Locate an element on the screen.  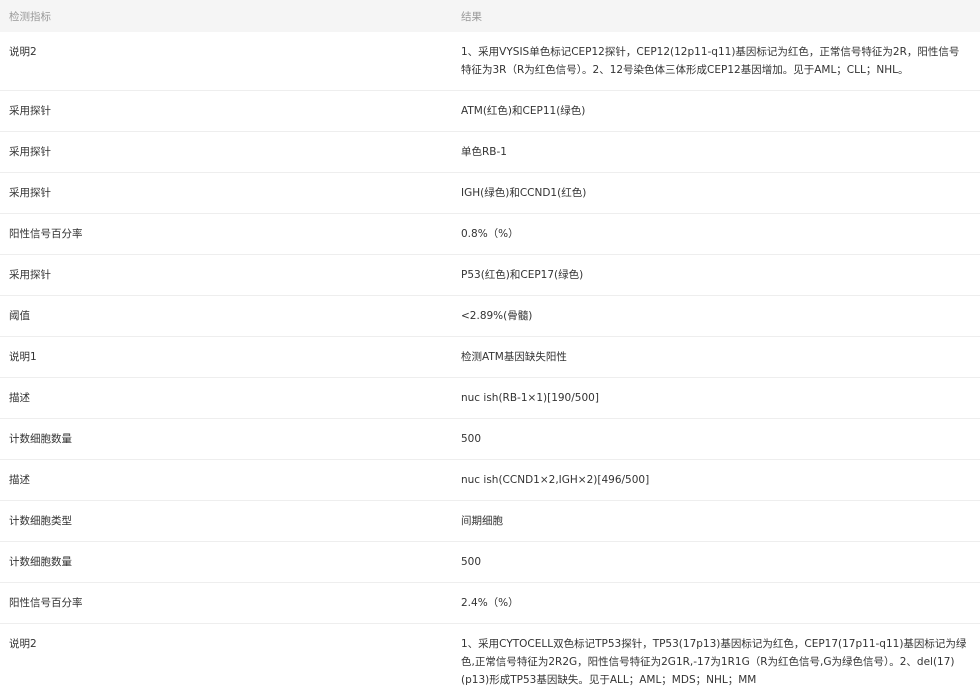
table-row: 描述 nuc ish(RB-1×1)[190/500] is located at coordinates (490, 398).